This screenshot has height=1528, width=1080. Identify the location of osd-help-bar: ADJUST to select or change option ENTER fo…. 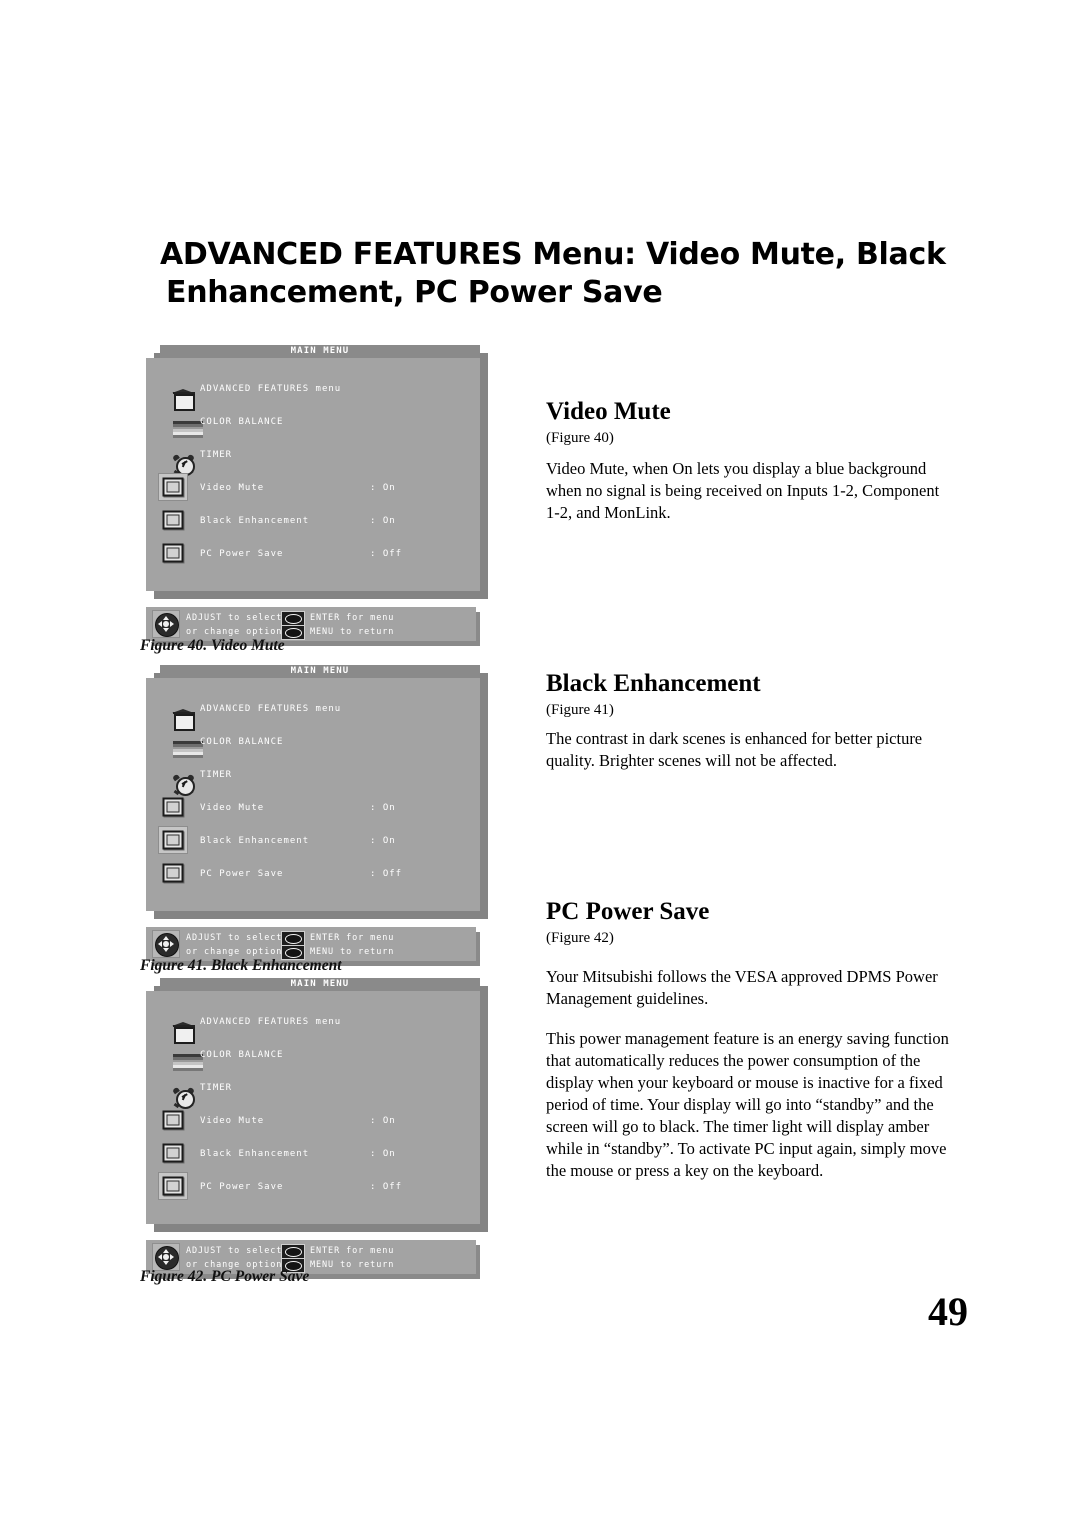
(311, 624).